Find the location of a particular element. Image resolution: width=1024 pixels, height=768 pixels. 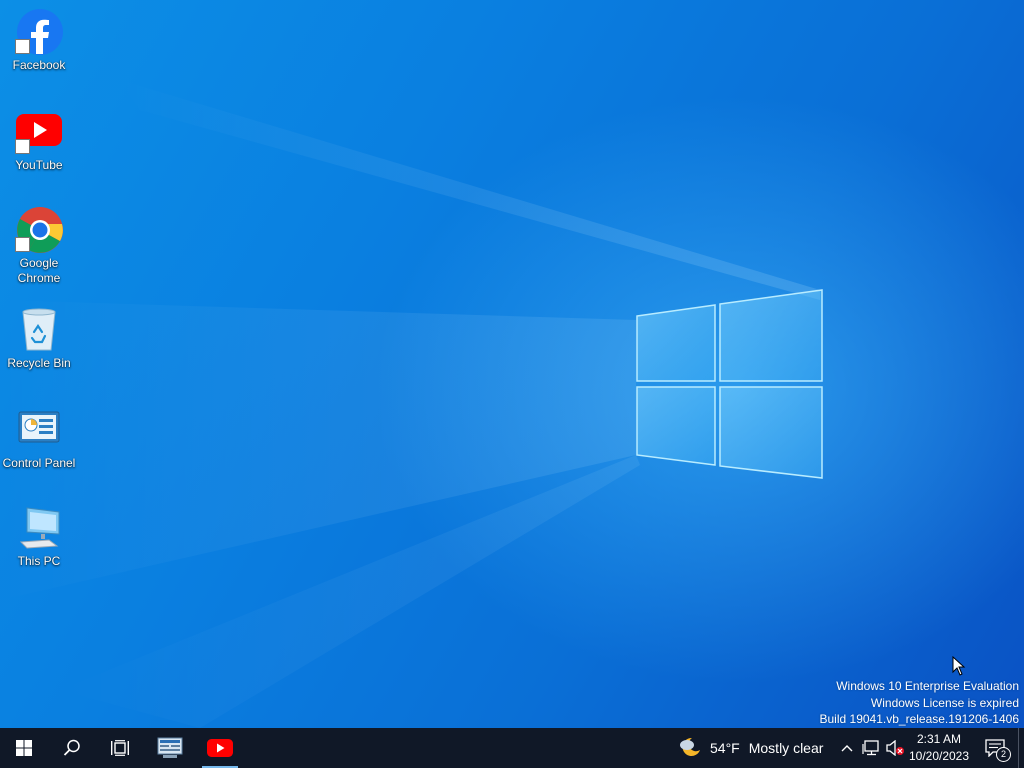

desktop-icon-facebook: Facebook is located at coordinates (39, 40).